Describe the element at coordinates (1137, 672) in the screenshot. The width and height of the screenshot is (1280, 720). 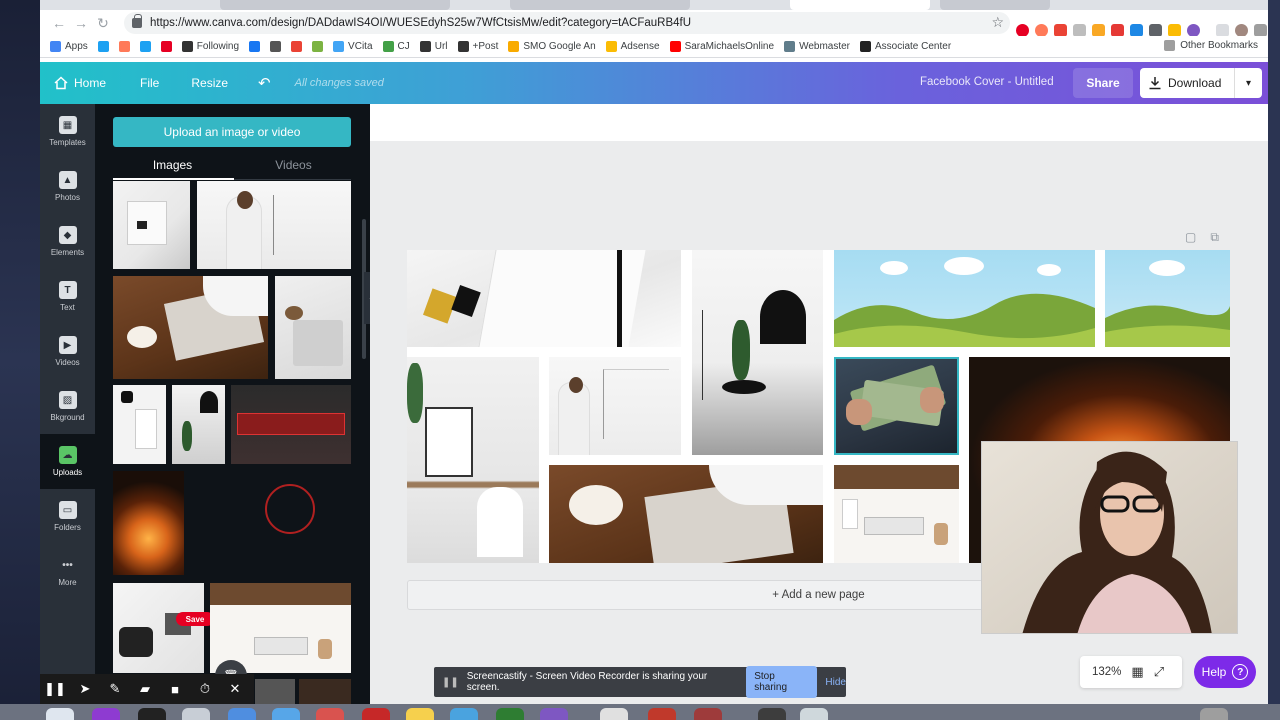
I see `grid-view-icon: ▦` at that location.